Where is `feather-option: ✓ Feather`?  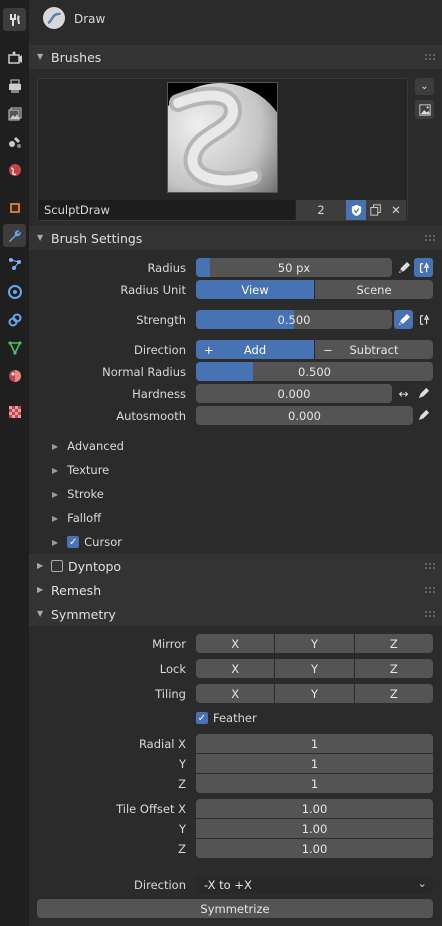 feather-option: ✓ Feather is located at coordinates (226, 718).